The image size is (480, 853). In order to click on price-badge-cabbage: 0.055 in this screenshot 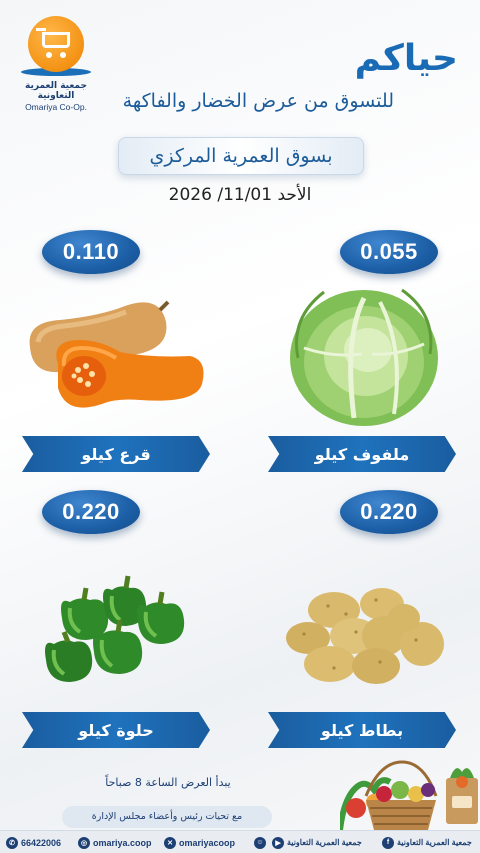, I will do `click(389, 252)`.